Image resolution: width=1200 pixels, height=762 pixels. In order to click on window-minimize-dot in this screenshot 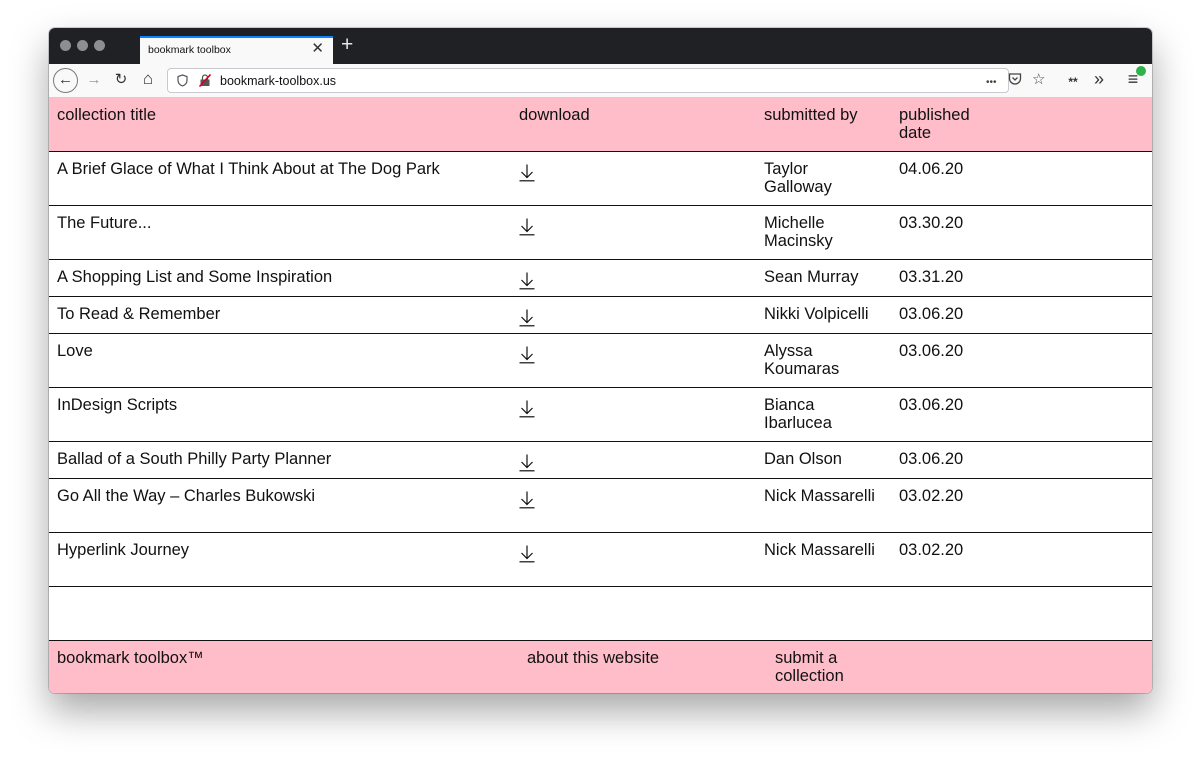, I will do `click(82, 45)`.